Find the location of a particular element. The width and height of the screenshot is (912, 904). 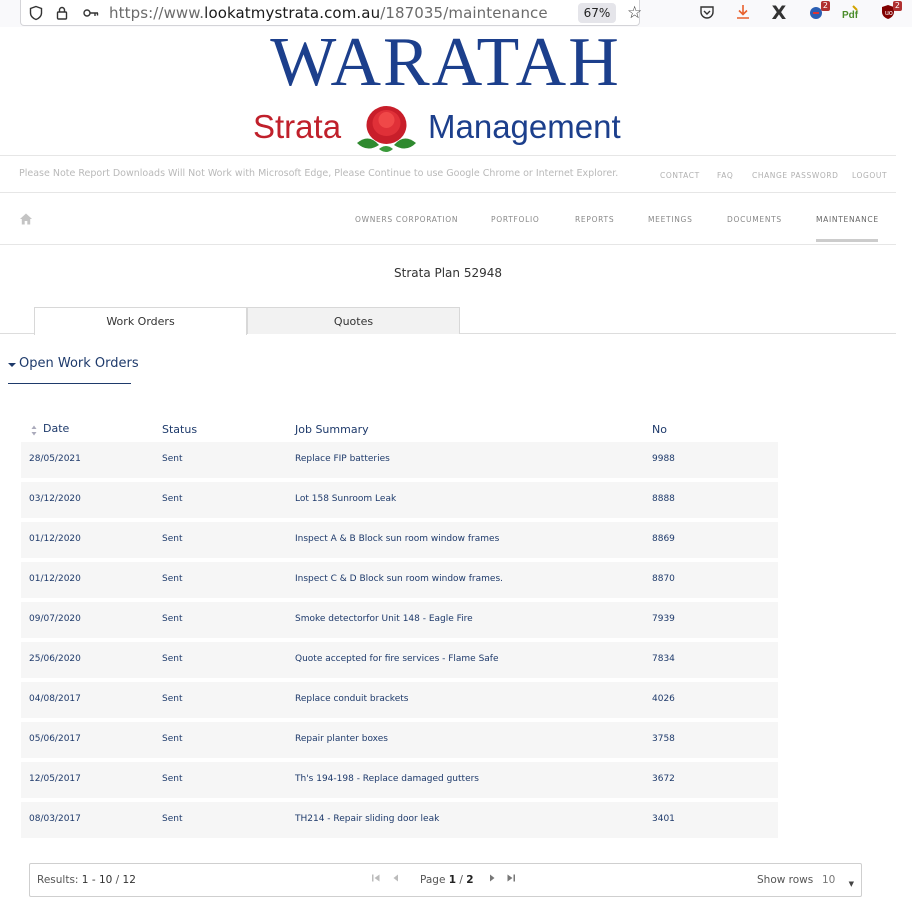

last-page-icon is located at coordinates (511, 879).